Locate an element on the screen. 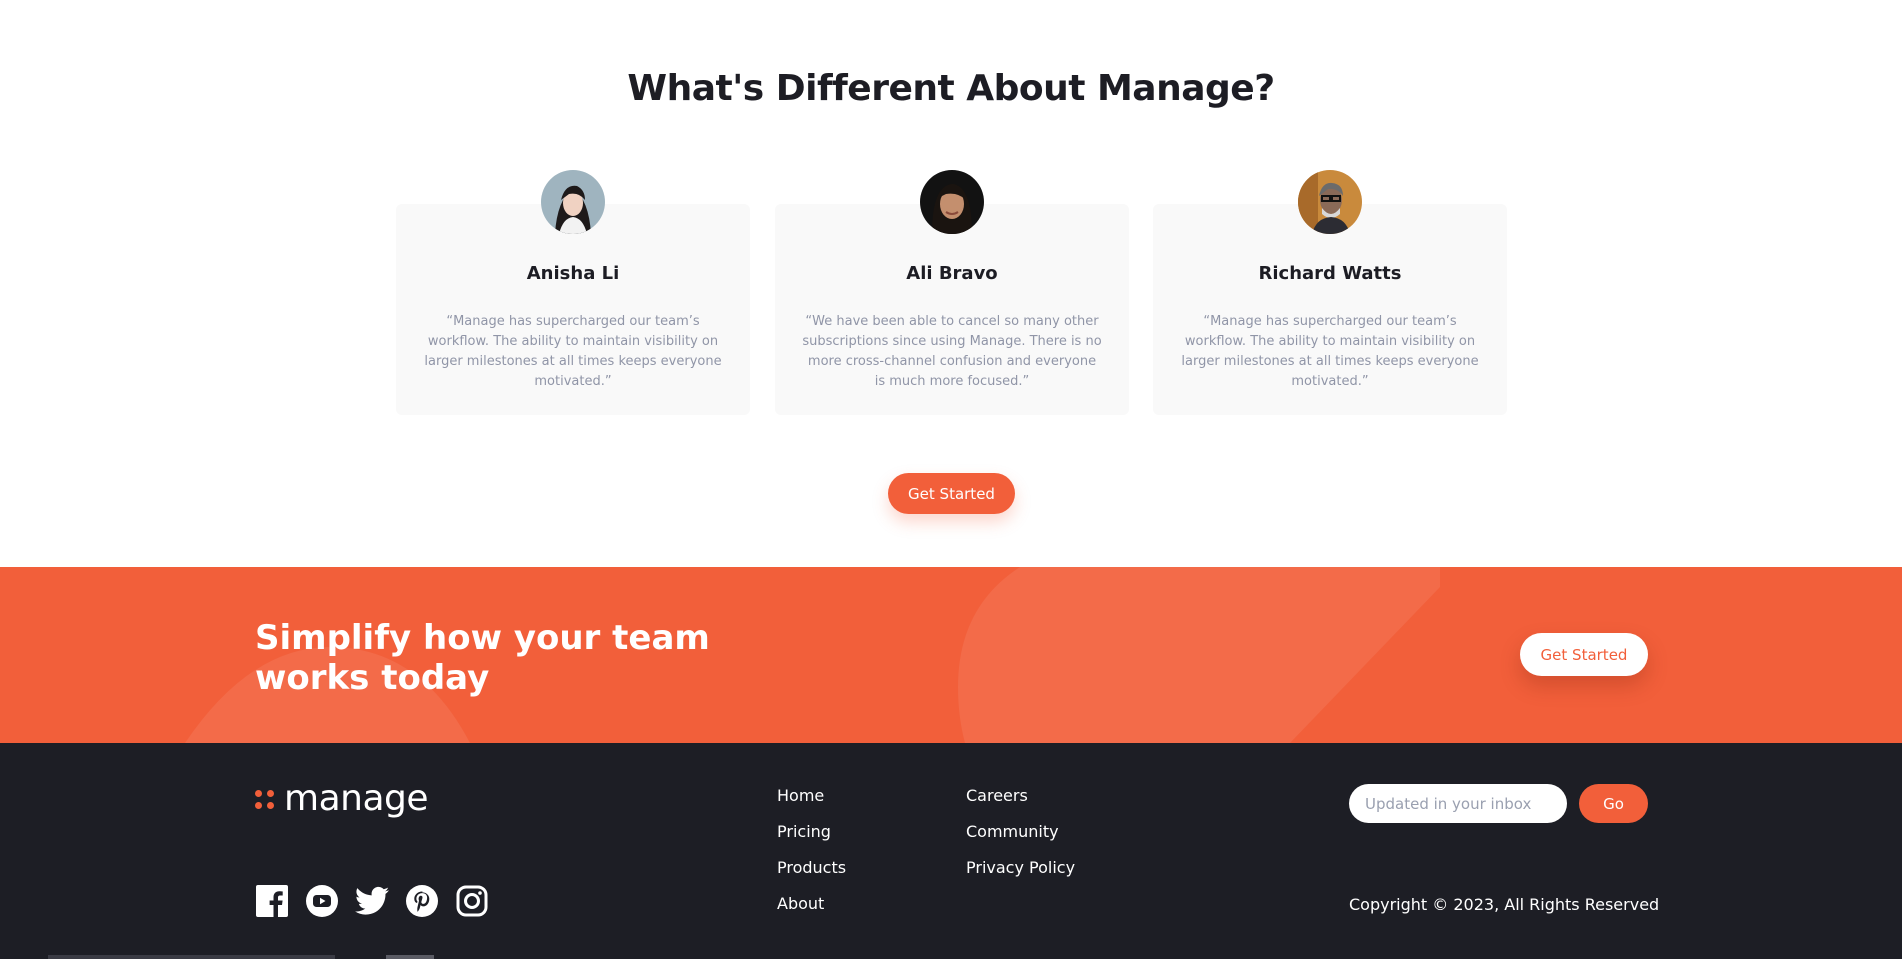 This screenshot has width=1902, height=959. horizontal-scrollbar-thumb is located at coordinates (410, 957).